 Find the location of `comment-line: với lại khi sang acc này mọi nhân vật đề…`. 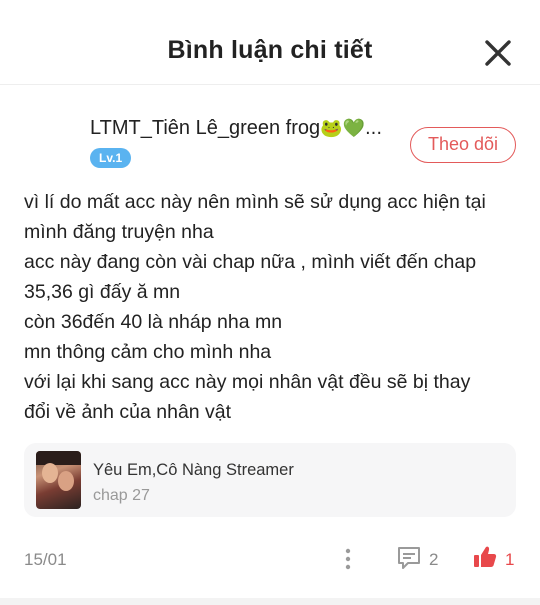

comment-line: với lại khi sang acc này mọi nhân vật đề… is located at coordinates (247, 382).